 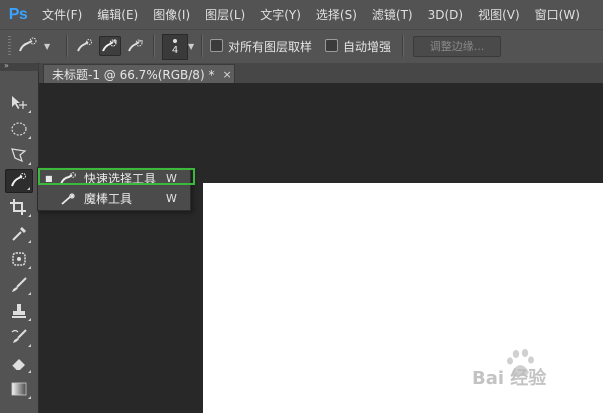 I want to click on tools-panel, so click(x=19, y=242).